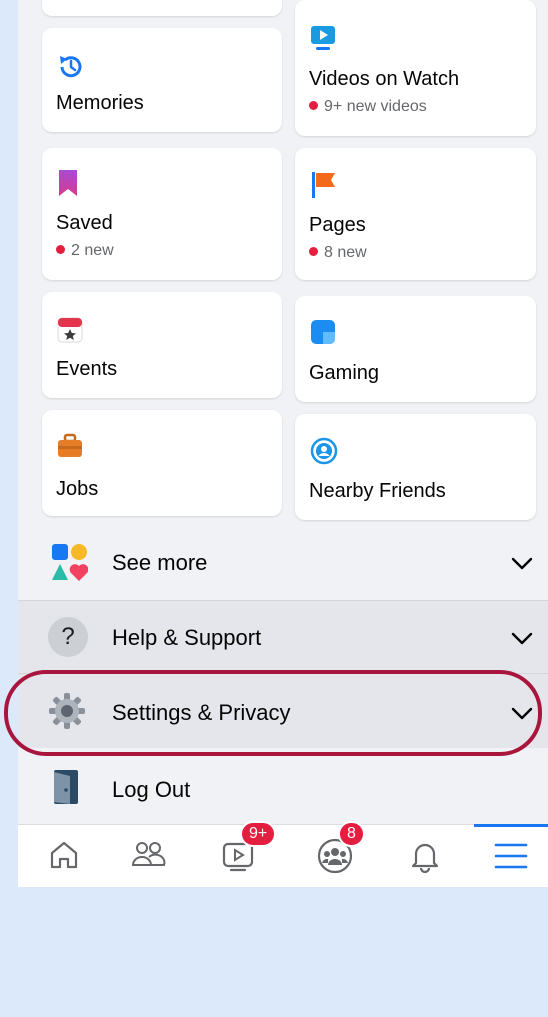 The image size is (548, 1017). What do you see at coordinates (71, 67) in the screenshot?
I see `memories-clock-icon` at bounding box center [71, 67].